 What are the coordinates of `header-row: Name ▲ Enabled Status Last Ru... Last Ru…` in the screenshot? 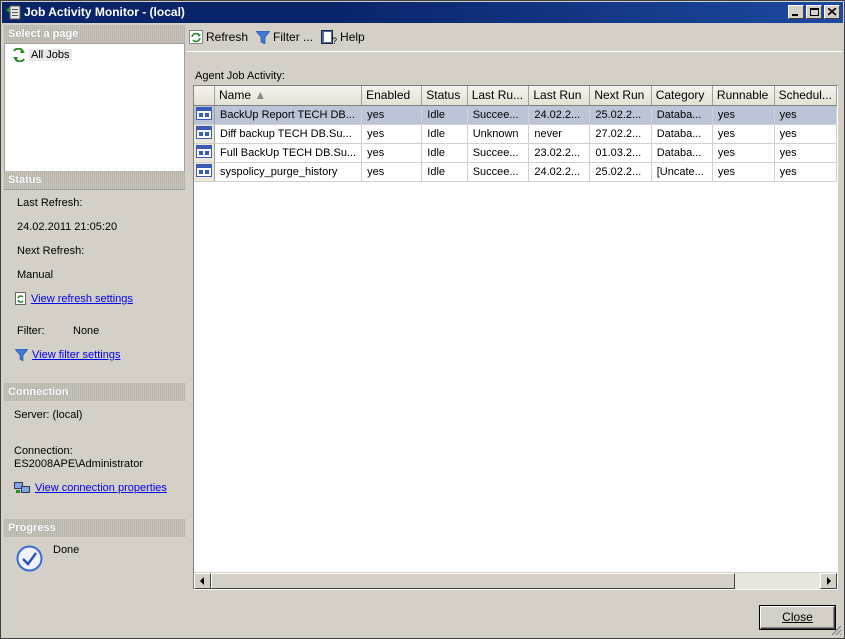 It's located at (515, 96).